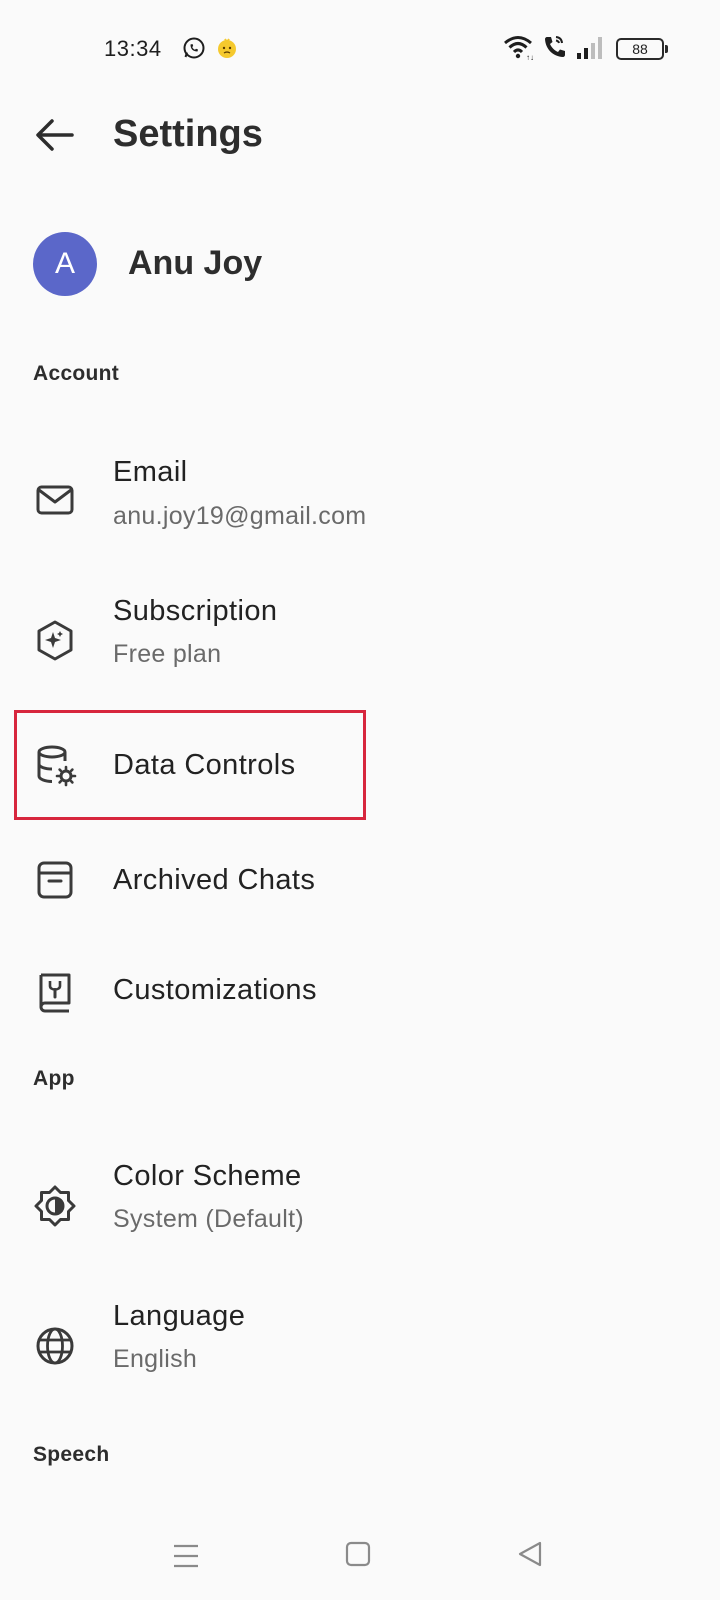 The image size is (720, 1600). I want to click on section-header-app: App, so click(54, 1078).